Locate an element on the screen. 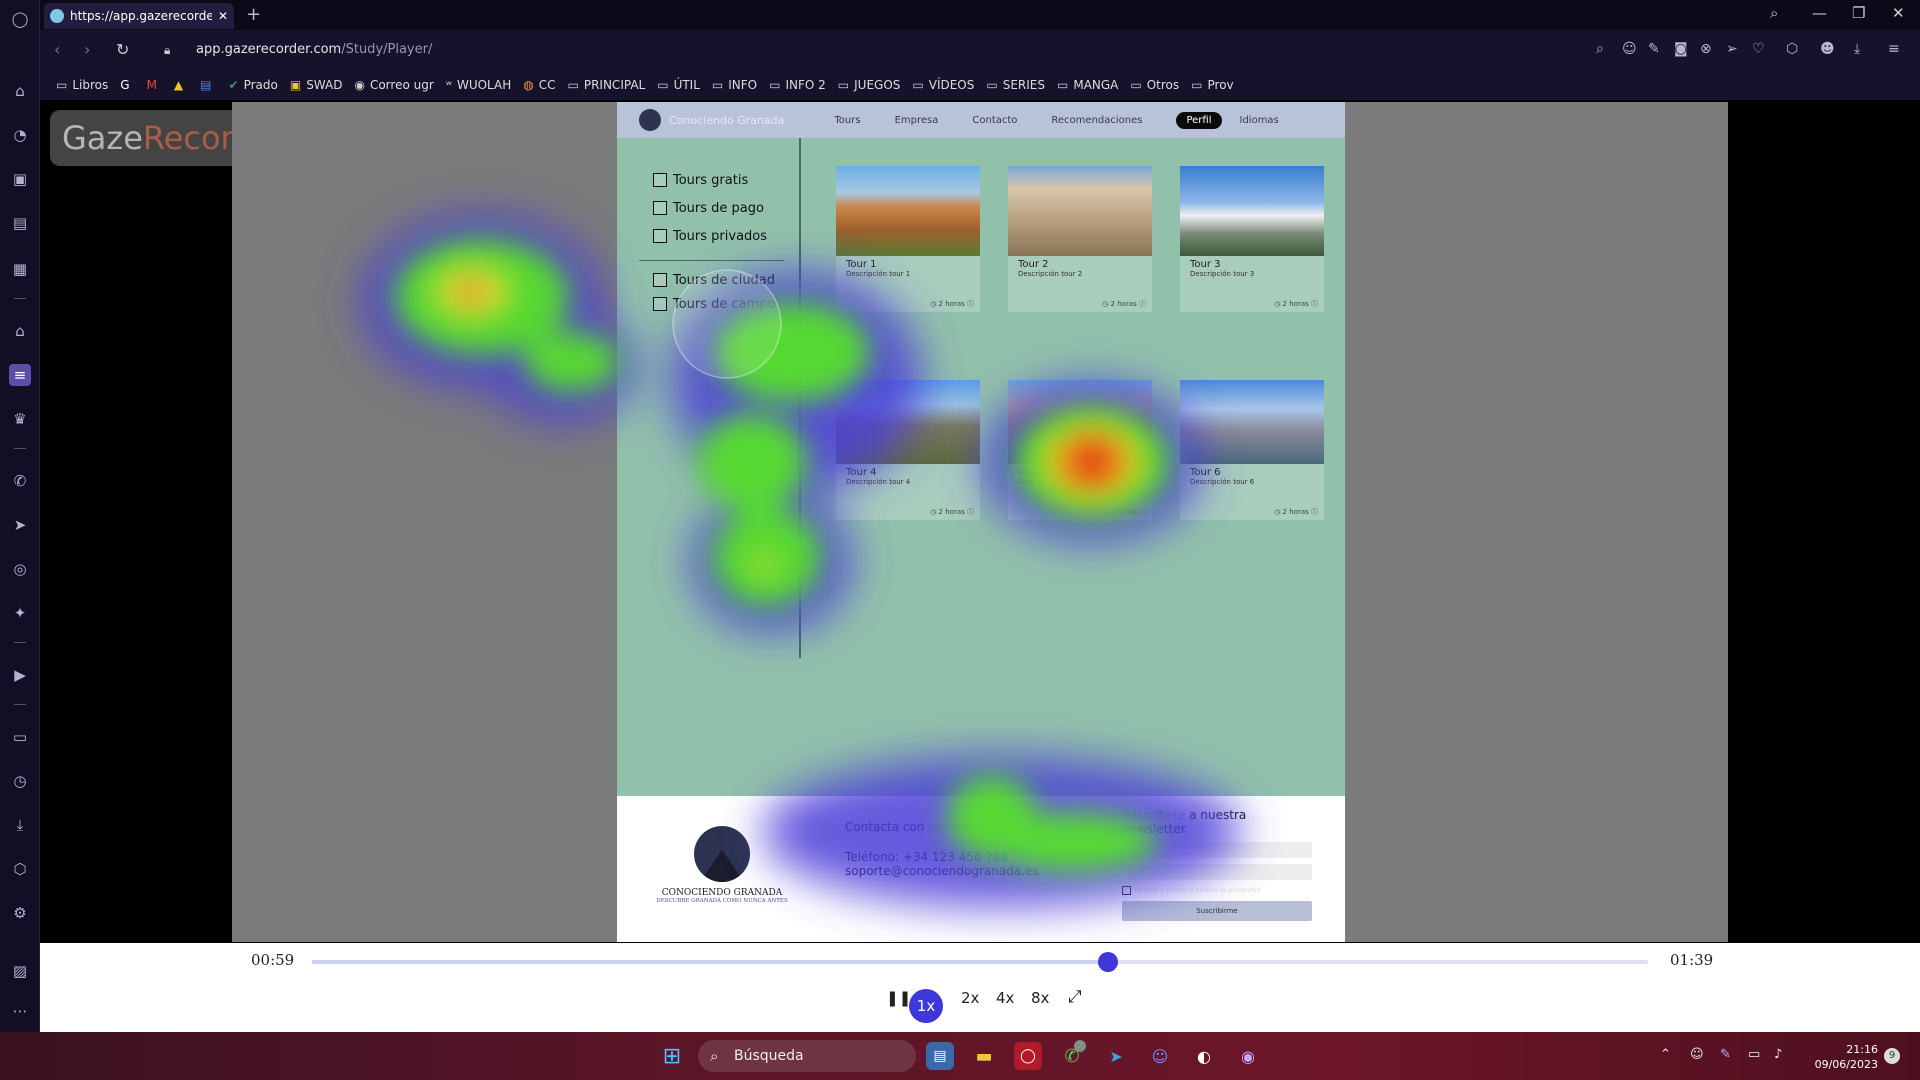 The width and height of the screenshot is (1920, 1080). bookmark-google: G is located at coordinates (127, 85).